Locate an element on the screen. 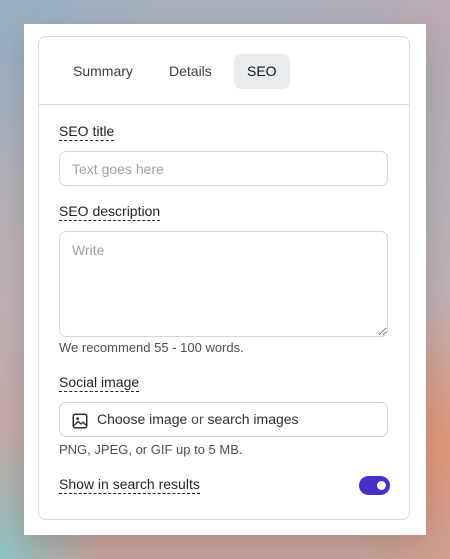 The image size is (450, 559). tab-summary: Summary is located at coordinates (103, 71).